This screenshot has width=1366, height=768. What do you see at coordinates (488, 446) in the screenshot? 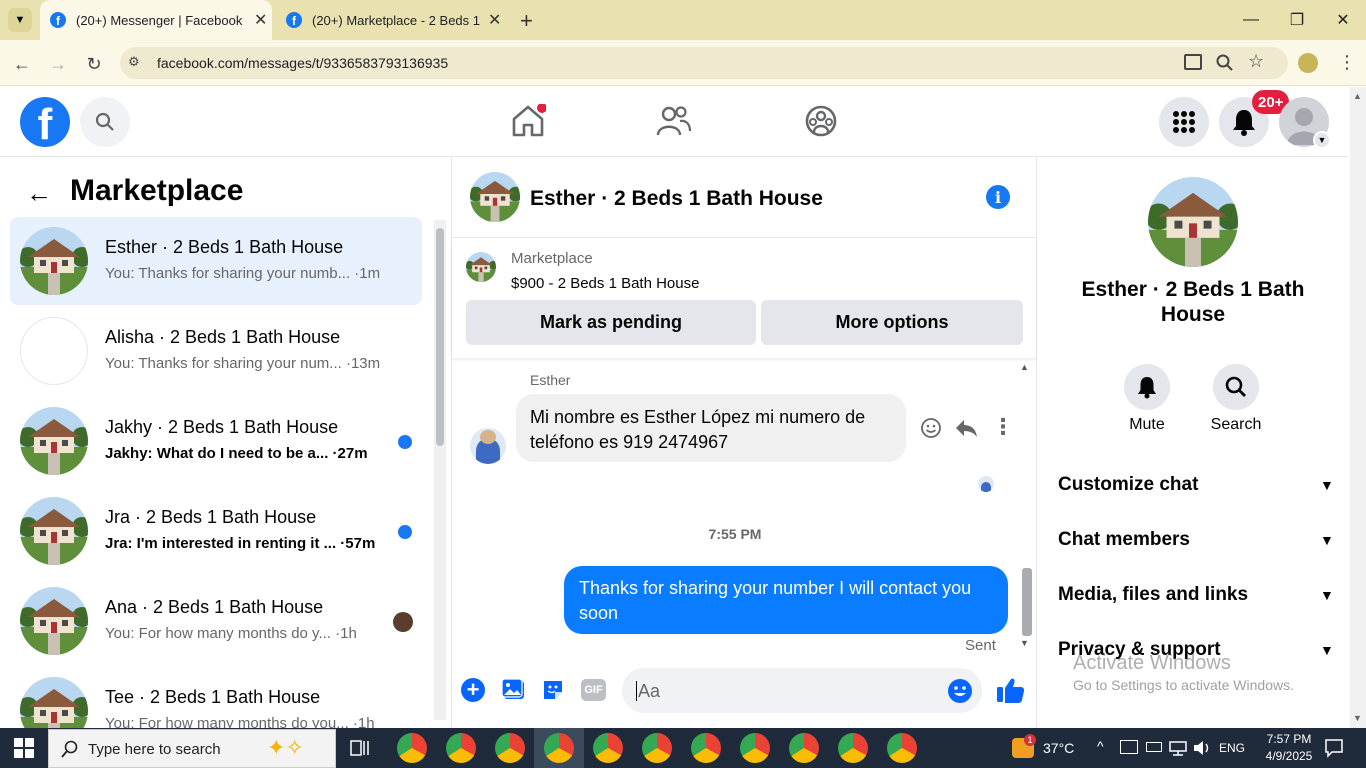
I see `sender-avatar` at bounding box center [488, 446].